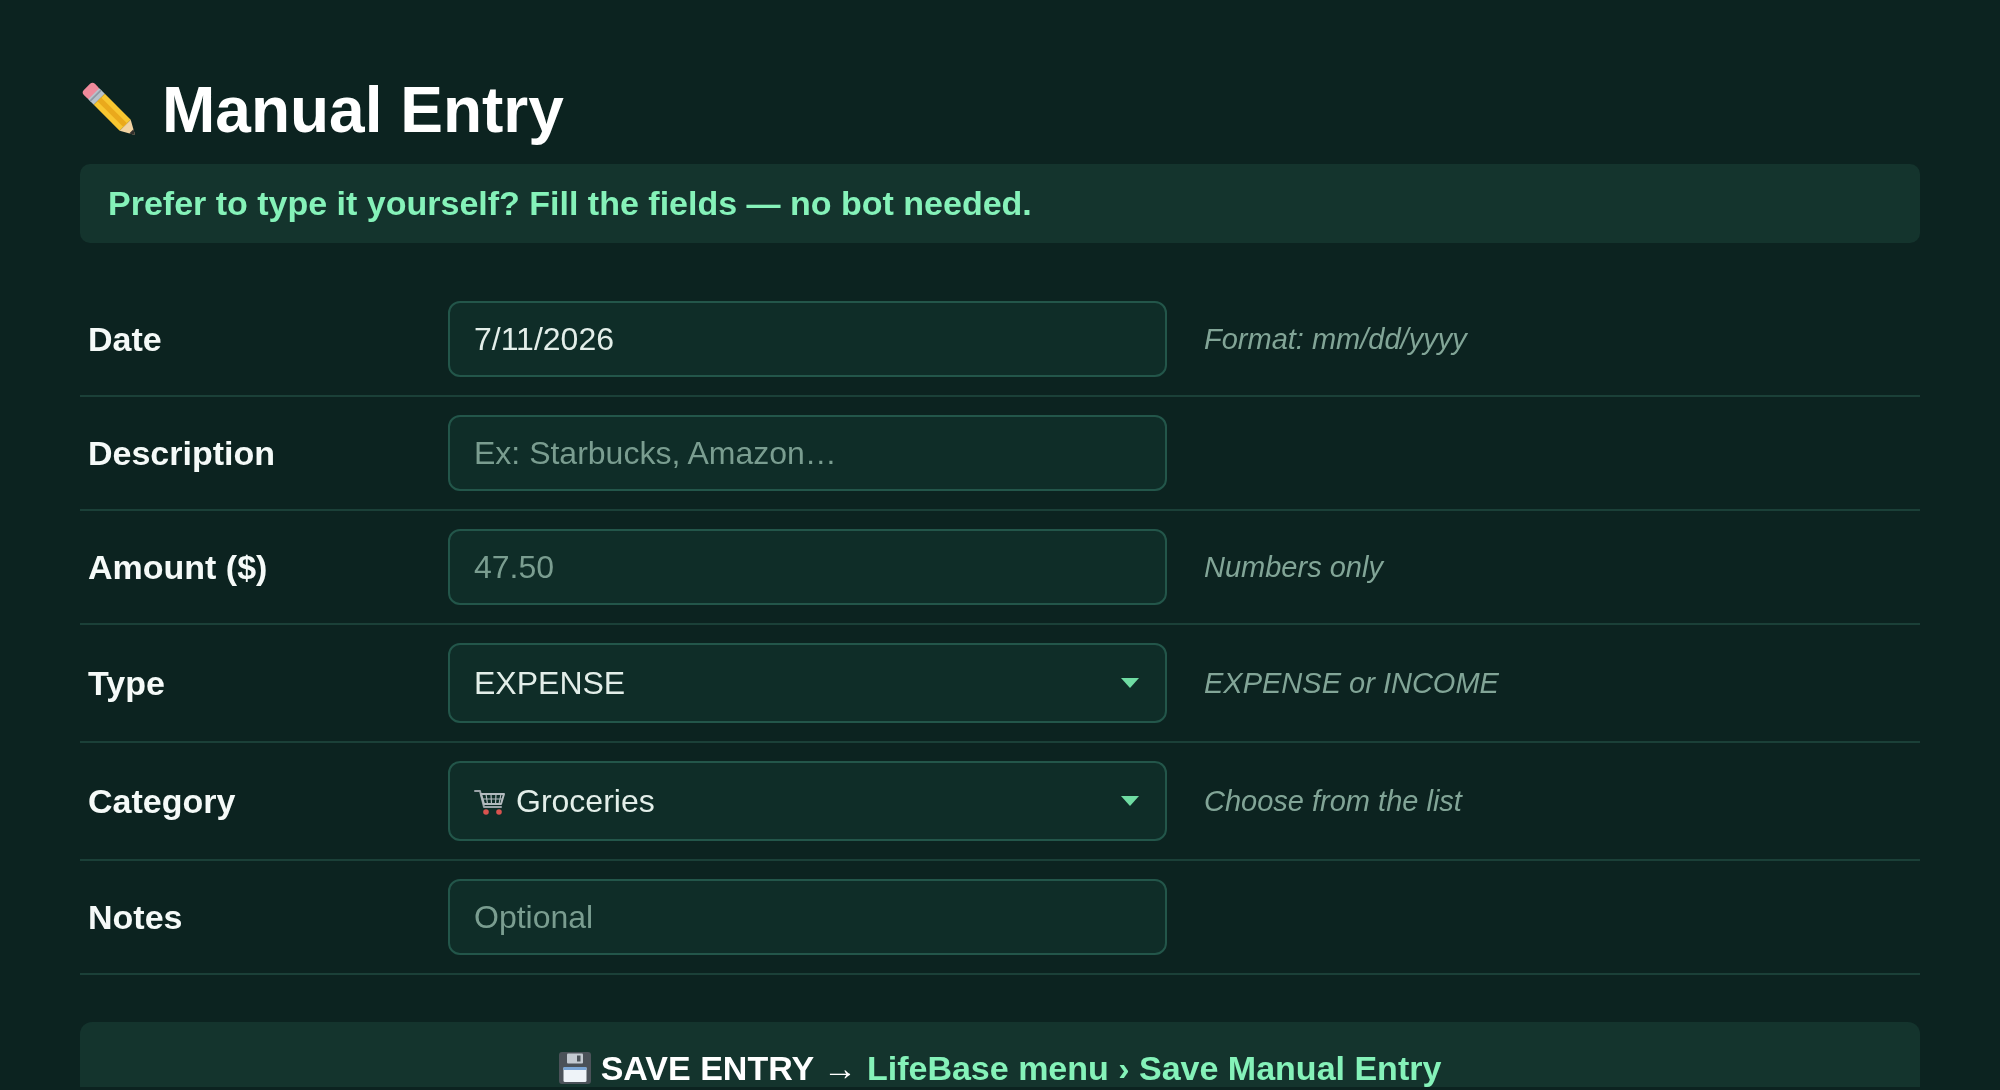  What do you see at coordinates (1293, 567) in the screenshot?
I see `hint-text: Numbers only` at bounding box center [1293, 567].